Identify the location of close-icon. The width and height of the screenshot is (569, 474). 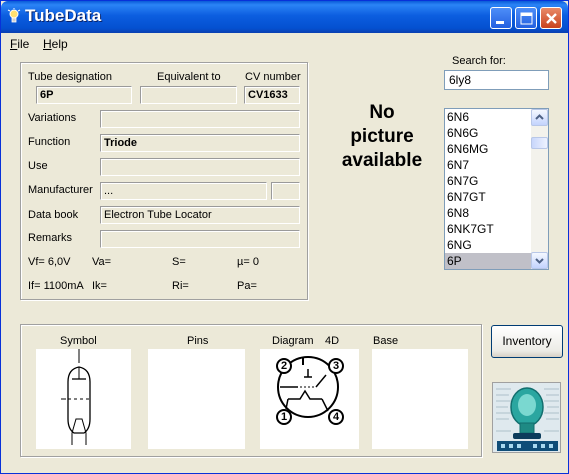
(551, 18).